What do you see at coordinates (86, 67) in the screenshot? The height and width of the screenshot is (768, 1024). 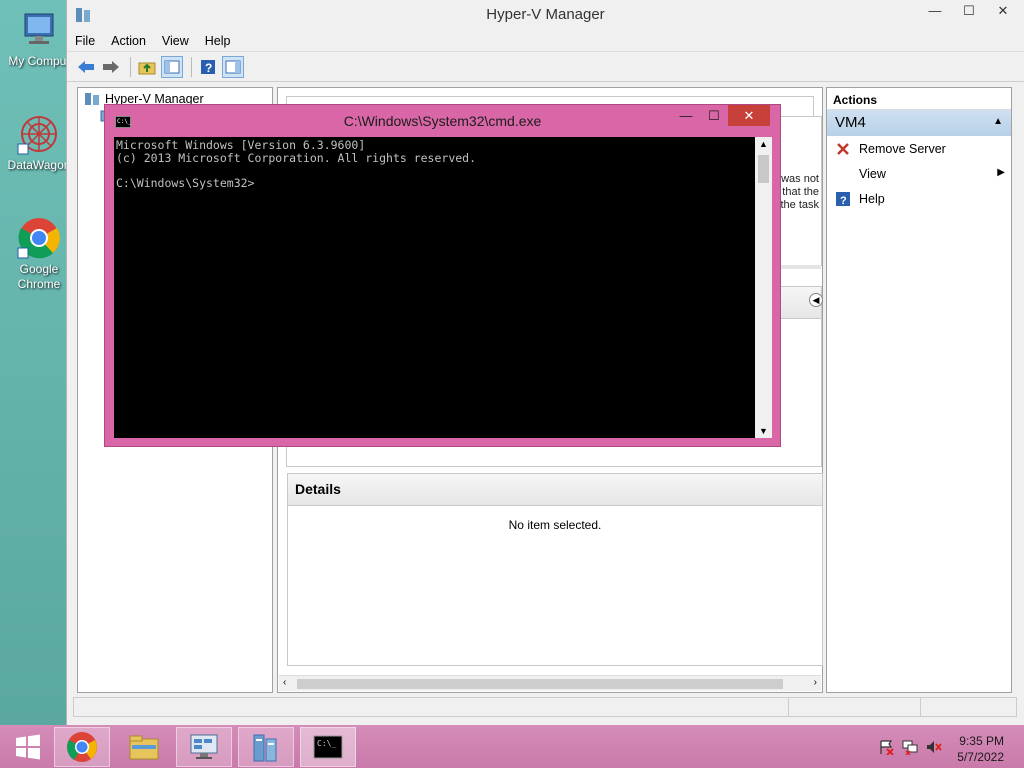 I see `back-icon` at bounding box center [86, 67].